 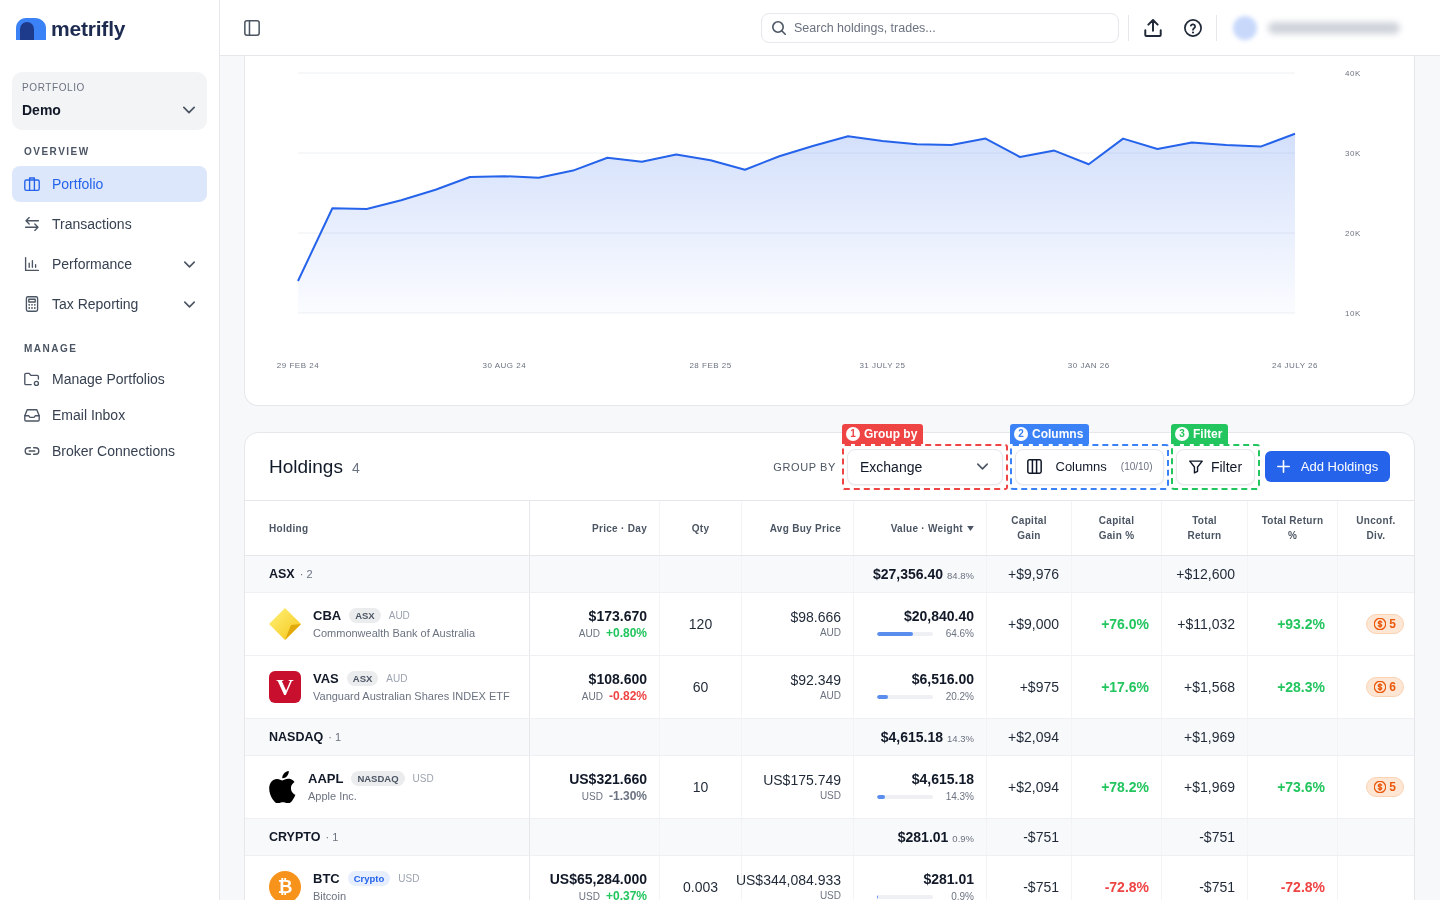 I want to click on quantity: 0.003, so click(x=700, y=887).